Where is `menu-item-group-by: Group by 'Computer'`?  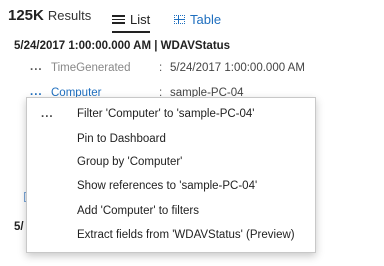 menu-item-group-by: Group by 'Computer' is located at coordinates (129, 166).